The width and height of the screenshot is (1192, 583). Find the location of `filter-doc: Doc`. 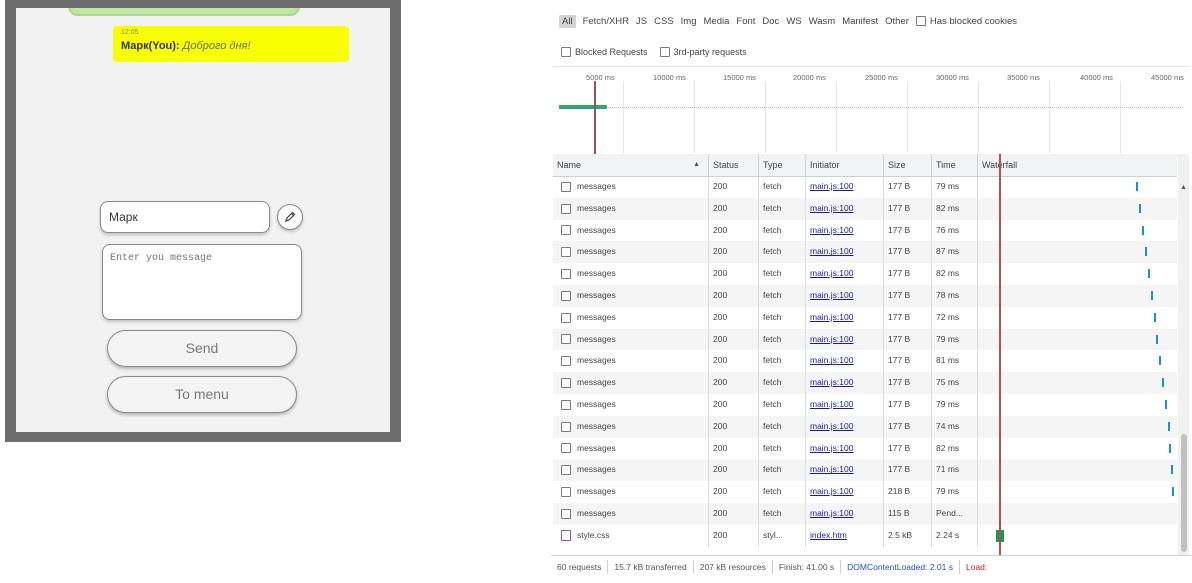

filter-doc: Doc is located at coordinates (770, 21).